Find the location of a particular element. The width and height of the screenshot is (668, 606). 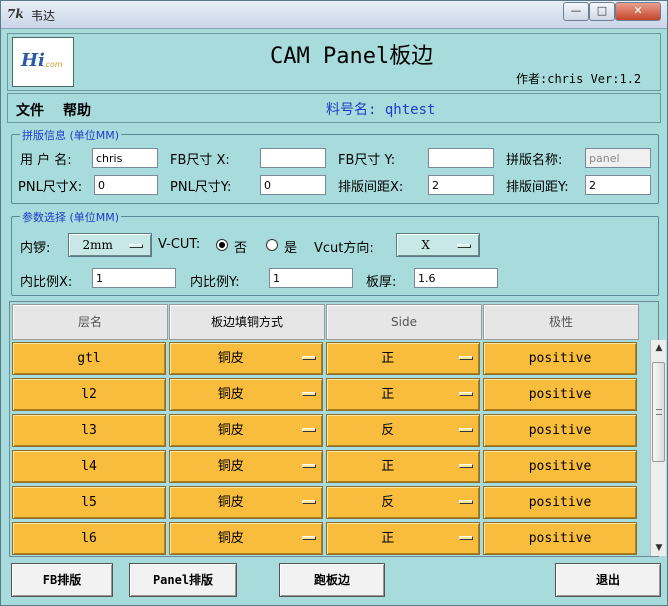

scroll-thumb is located at coordinates (658, 412).